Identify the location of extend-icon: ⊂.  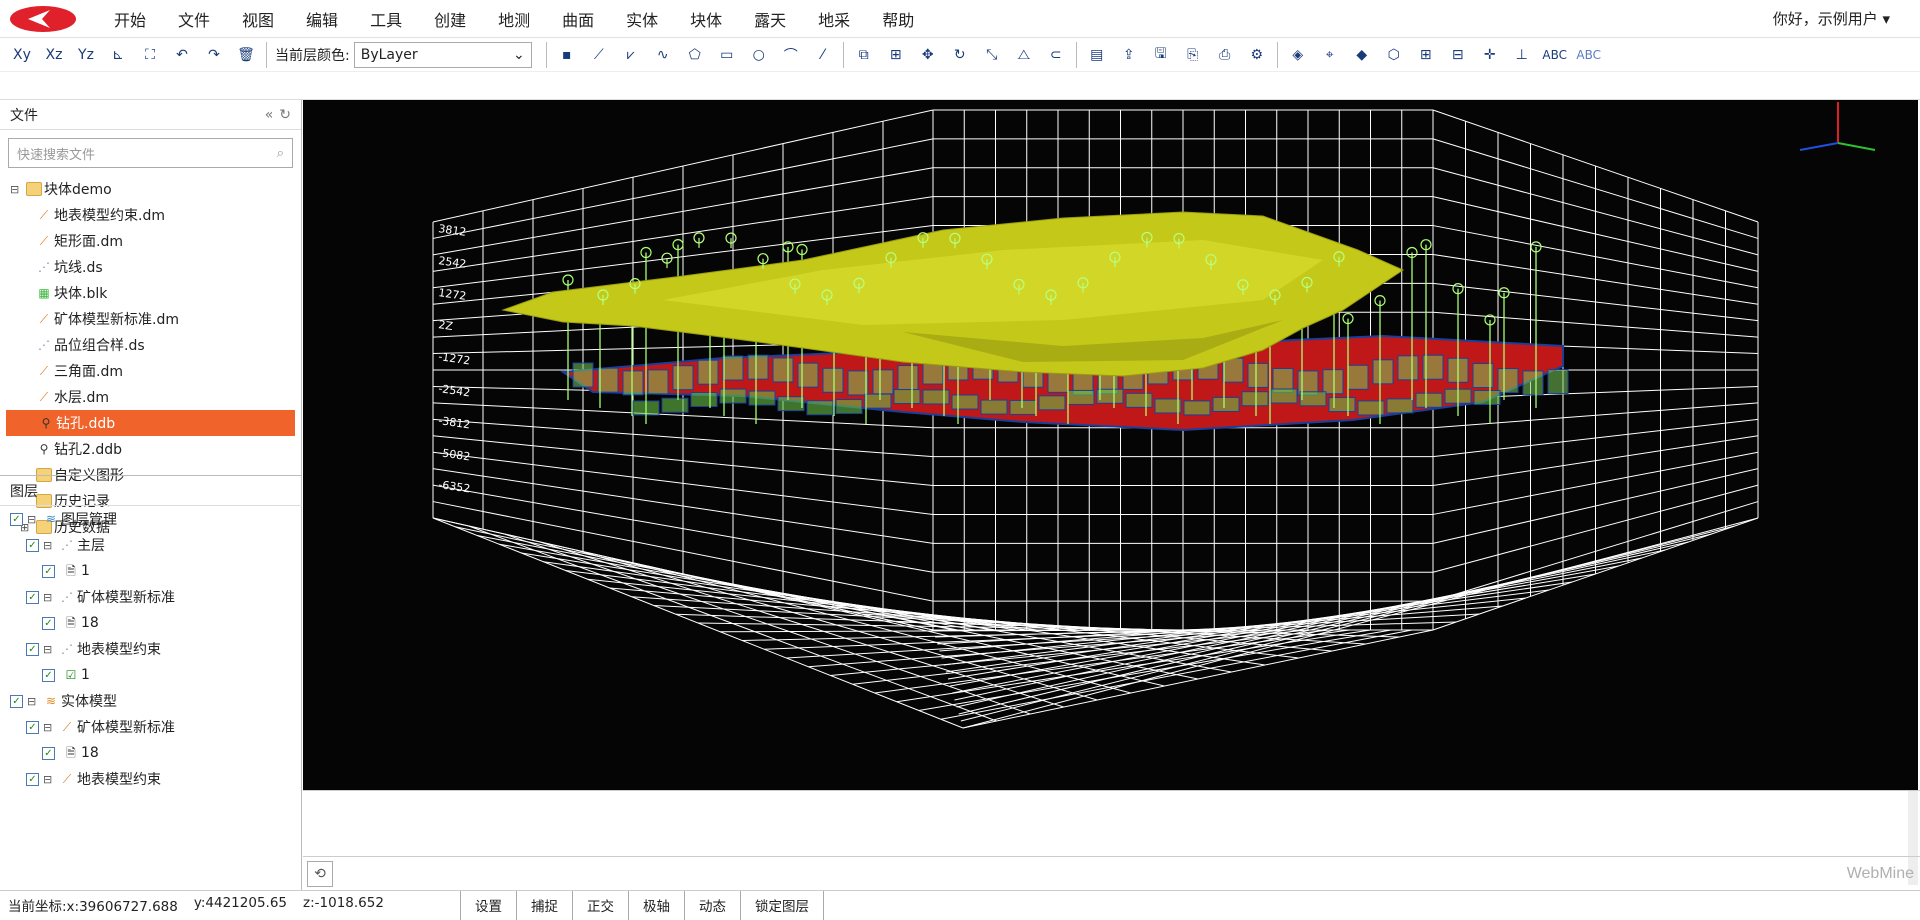
(1056, 55).